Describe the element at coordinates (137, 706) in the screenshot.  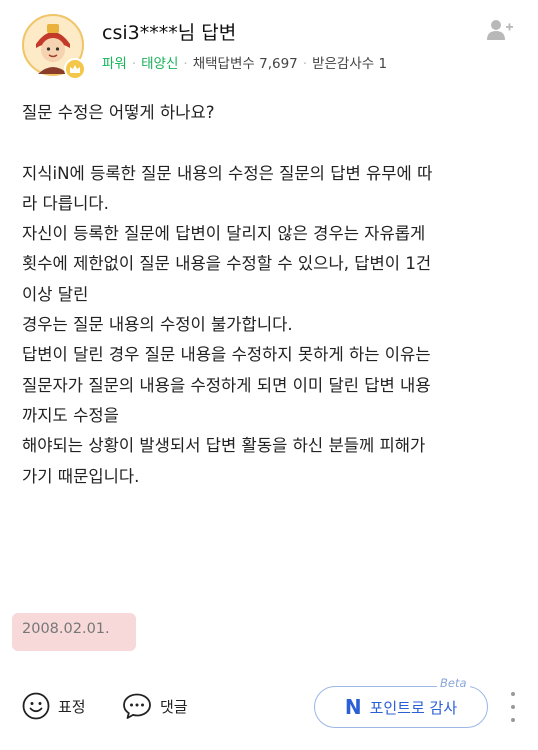
I see `speech-bubble-icon` at that location.